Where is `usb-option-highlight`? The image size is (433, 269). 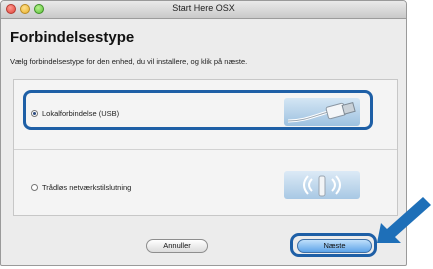
usb-option-highlight is located at coordinates (198, 110).